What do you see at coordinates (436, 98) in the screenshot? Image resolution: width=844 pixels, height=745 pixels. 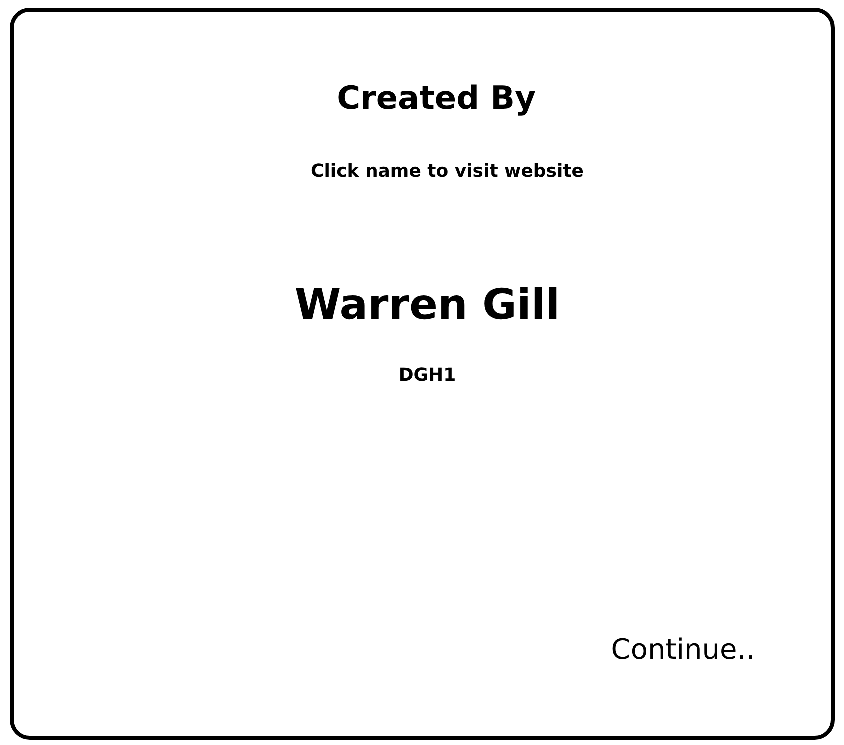 I see `dialog-title: Created By` at bounding box center [436, 98].